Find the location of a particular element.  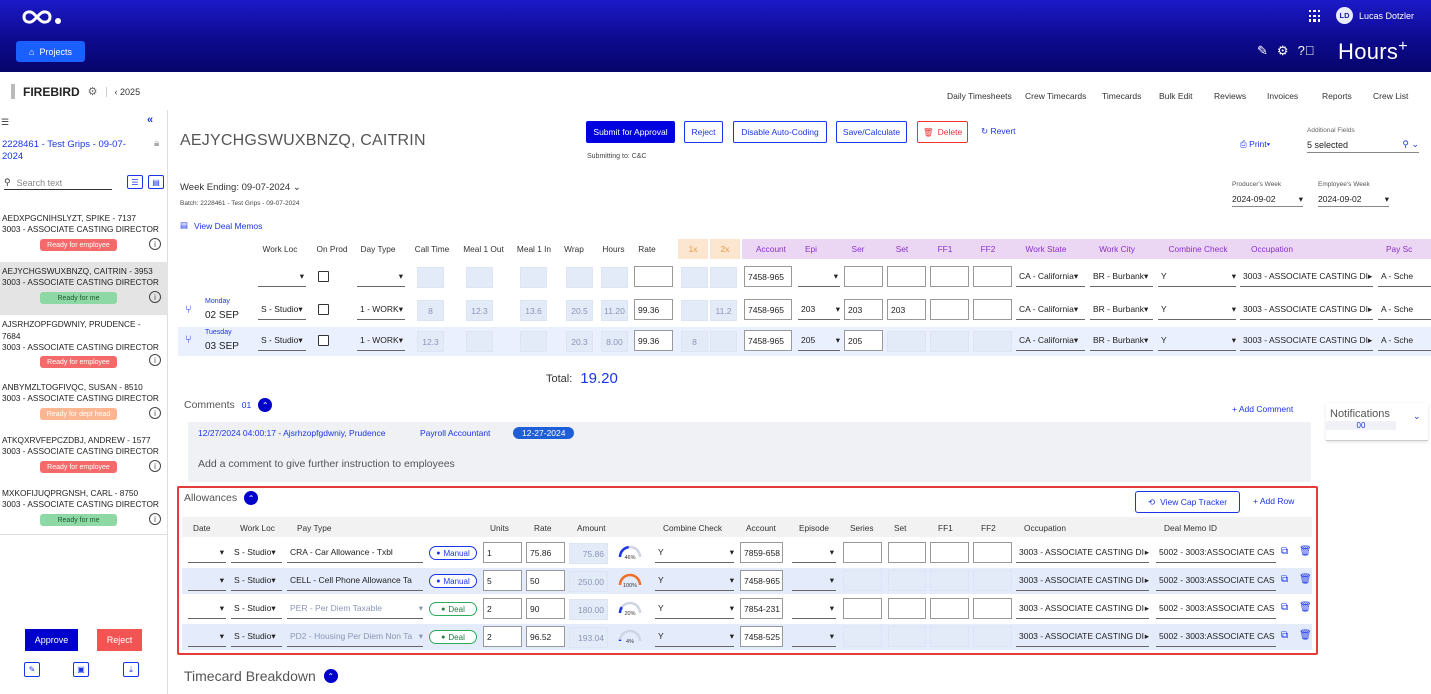

pay-type-select: PD2 - Housing Per Diem Non Ta ▾ is located at coordinates (355, 636).